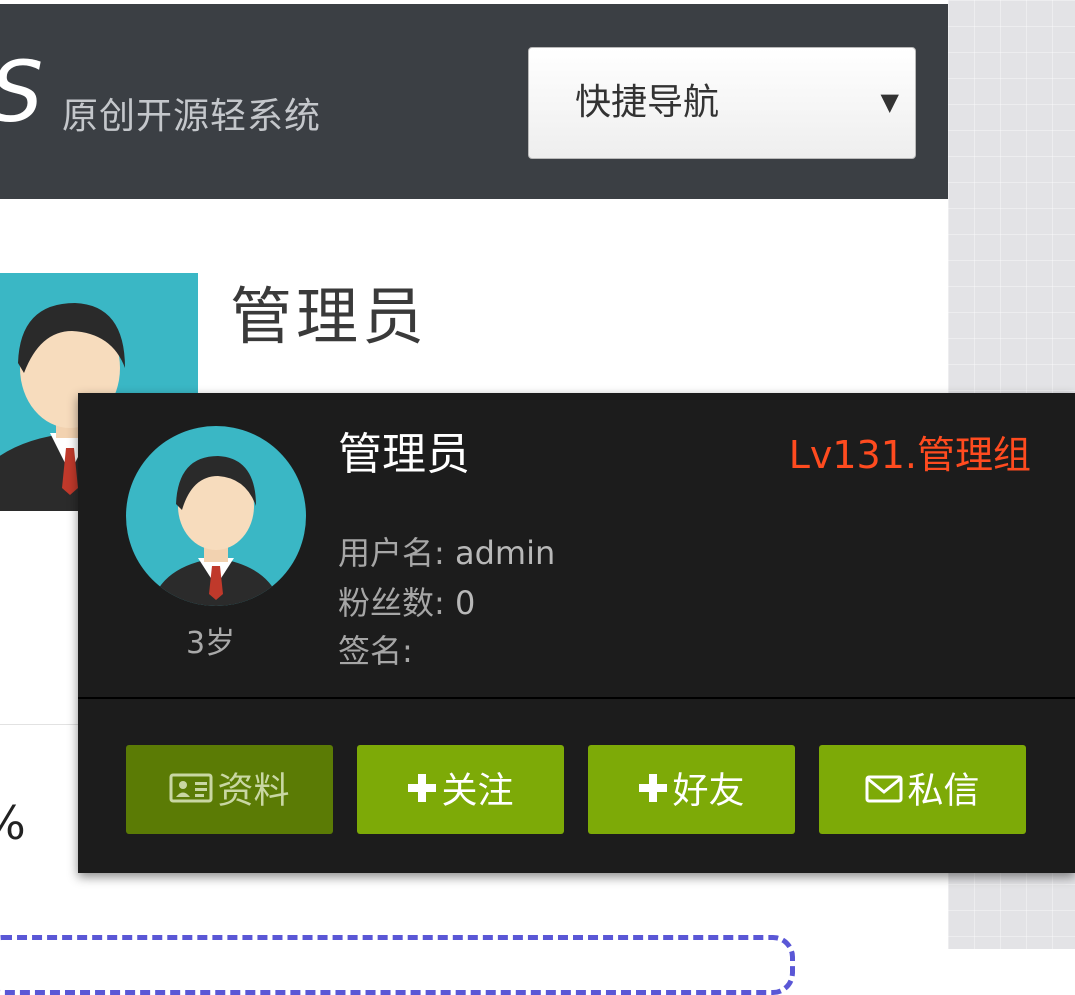 This screenshot has height=995, width=1075. Describe the element at coordinates (647, 102) in the screenshot. I see `quick-nav-label: 快捷导航` at that location.